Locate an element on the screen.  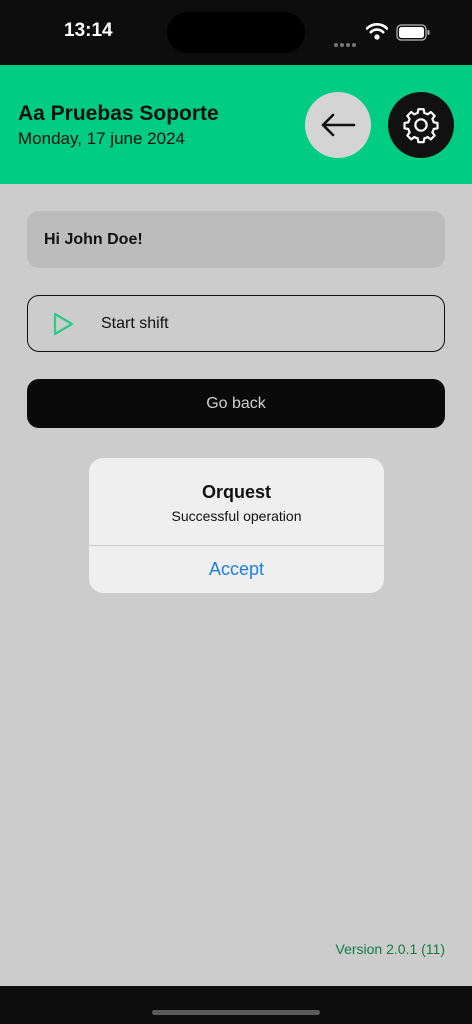
header-date: Monday, 17 june 2024 is located at coordinates (101, 138).